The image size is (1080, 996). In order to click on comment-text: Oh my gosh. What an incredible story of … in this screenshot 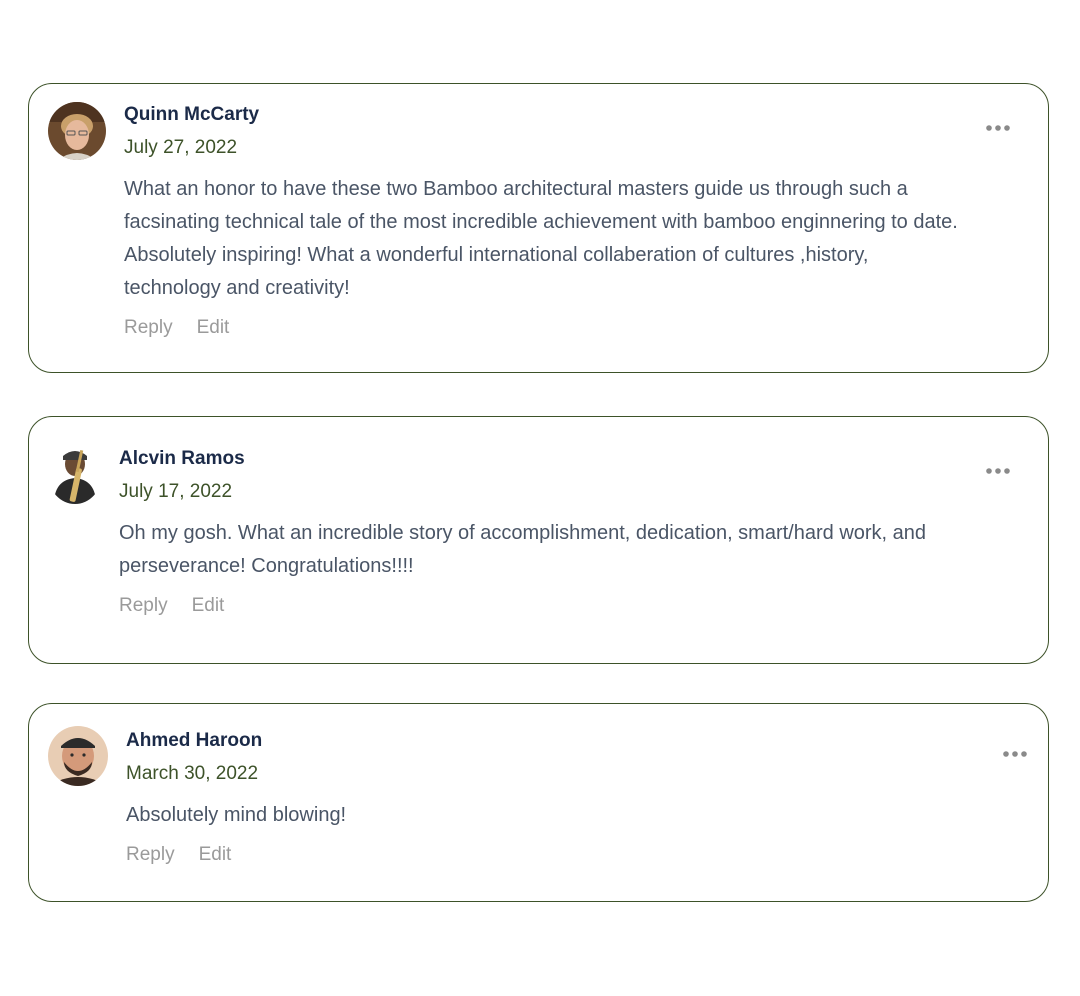, I will do `click(523, 549)`.